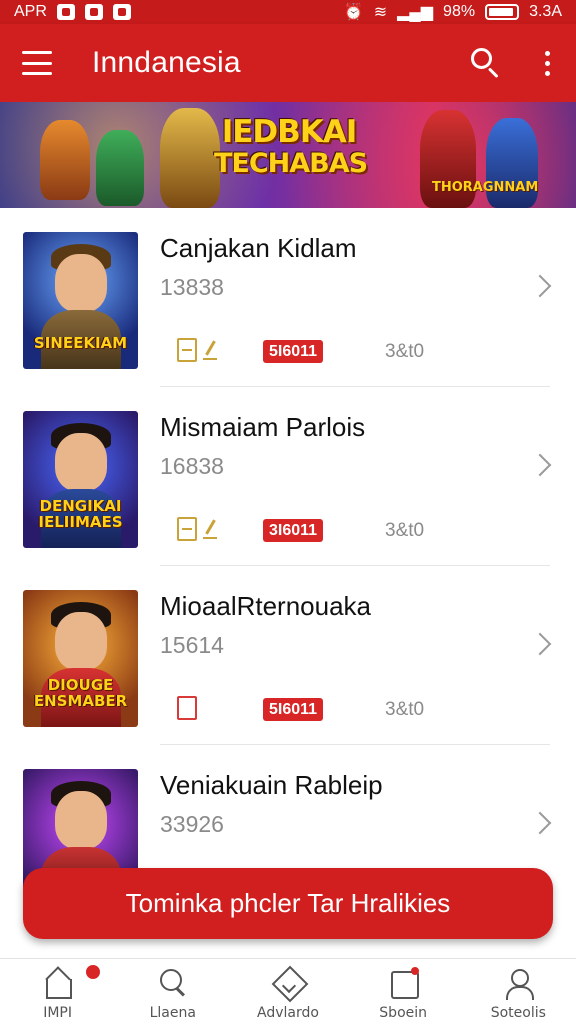  What do you see at coordinates (37, 63) in the screenshot?
I see `menu-icon` at bounding box center [37, 63].